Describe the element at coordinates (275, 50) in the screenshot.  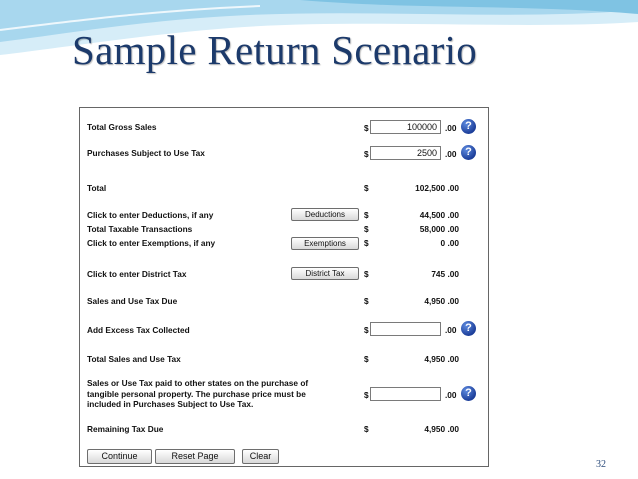
I see `slide-title: Sample Return Scenario` at that location.